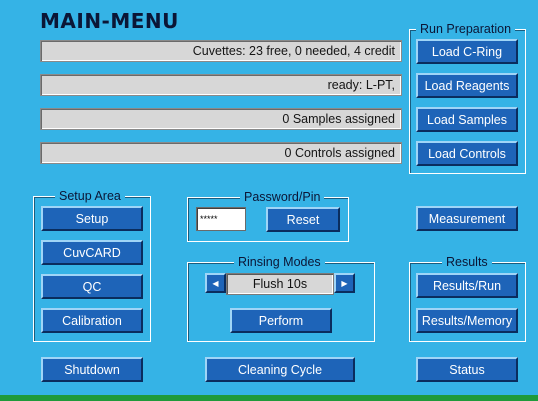  What do you see at coordinates (467, 119) in the screenshot?
I see `load-samples-button: Load Samples` at bounding box center [467, 119].